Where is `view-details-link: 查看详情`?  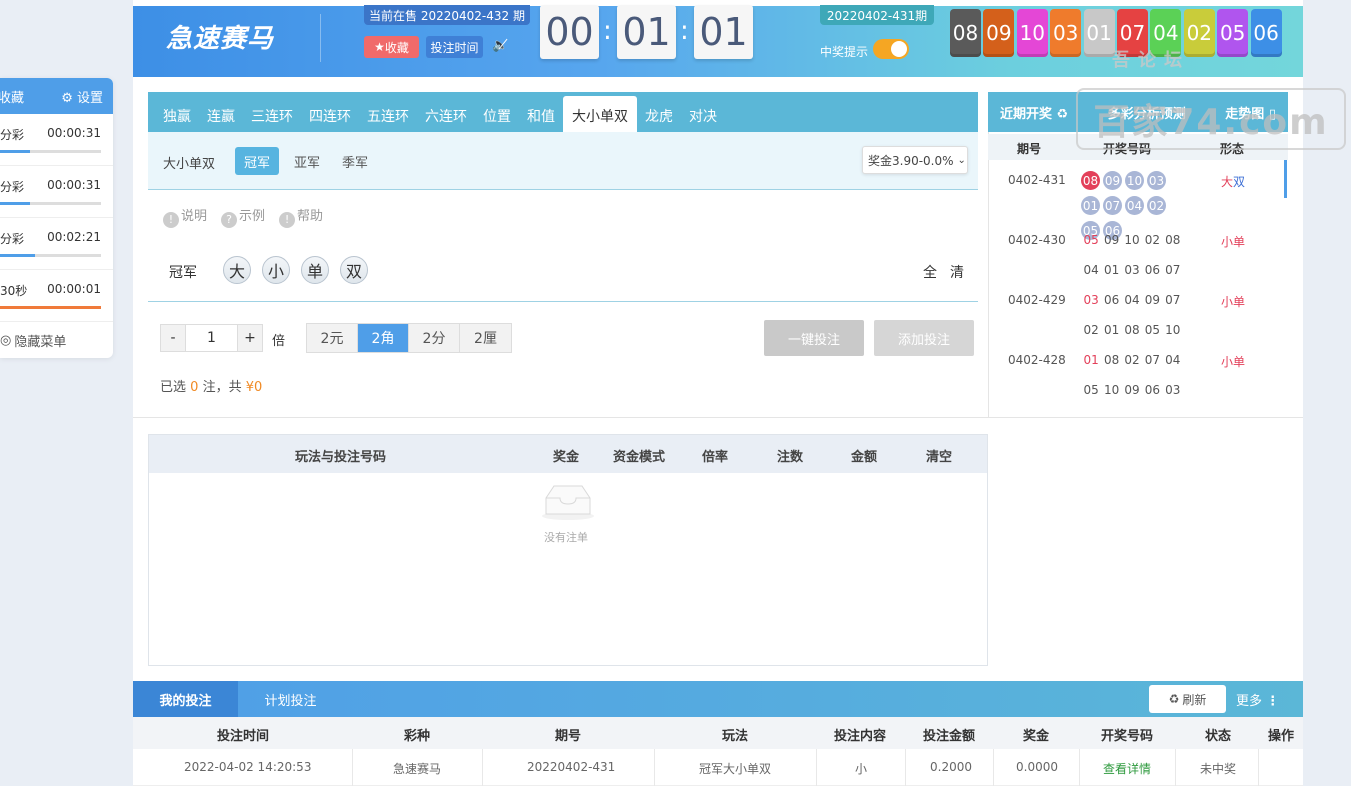 view-details-link: 查看详情 is located at coordinates (1127, 768).